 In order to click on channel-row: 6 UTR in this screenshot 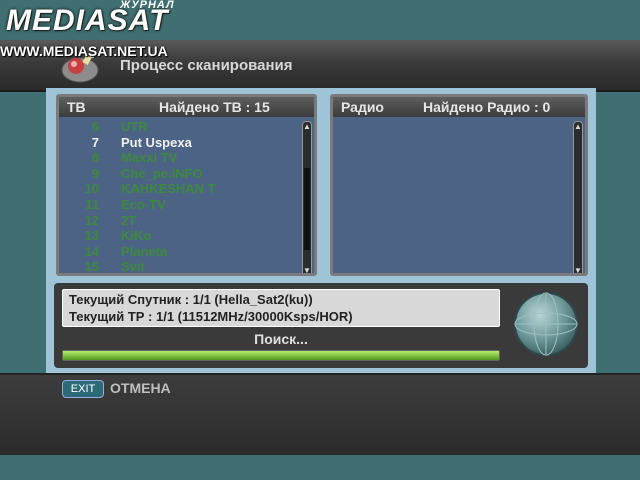, I will do `click(178, 127)`.